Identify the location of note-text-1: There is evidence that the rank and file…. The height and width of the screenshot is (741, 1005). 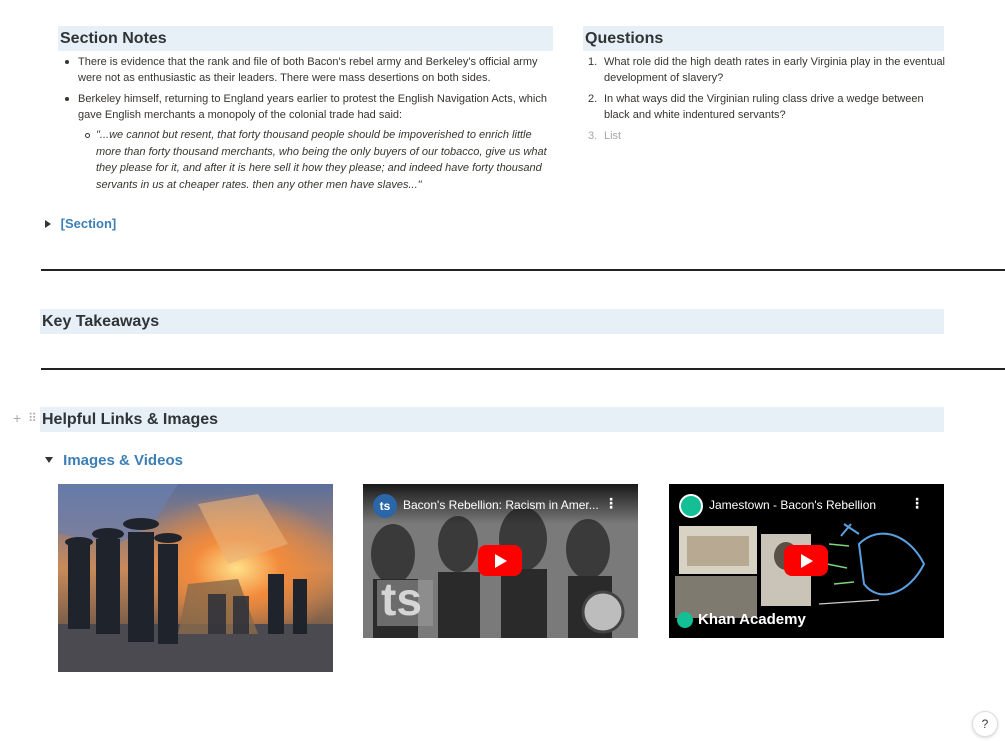
(308, 70).